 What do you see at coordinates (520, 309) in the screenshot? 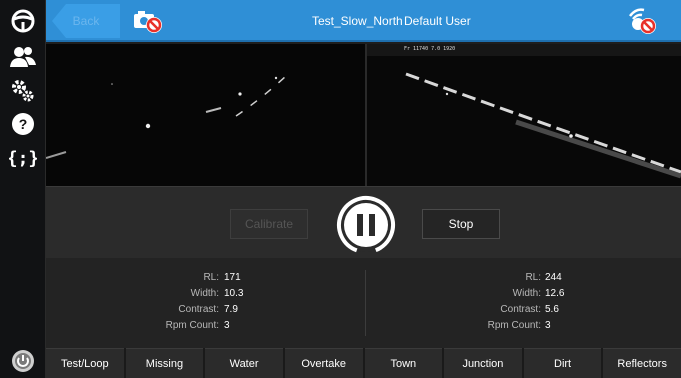
I see `stat-label: Contrast:` at bounding box center [520, 309].